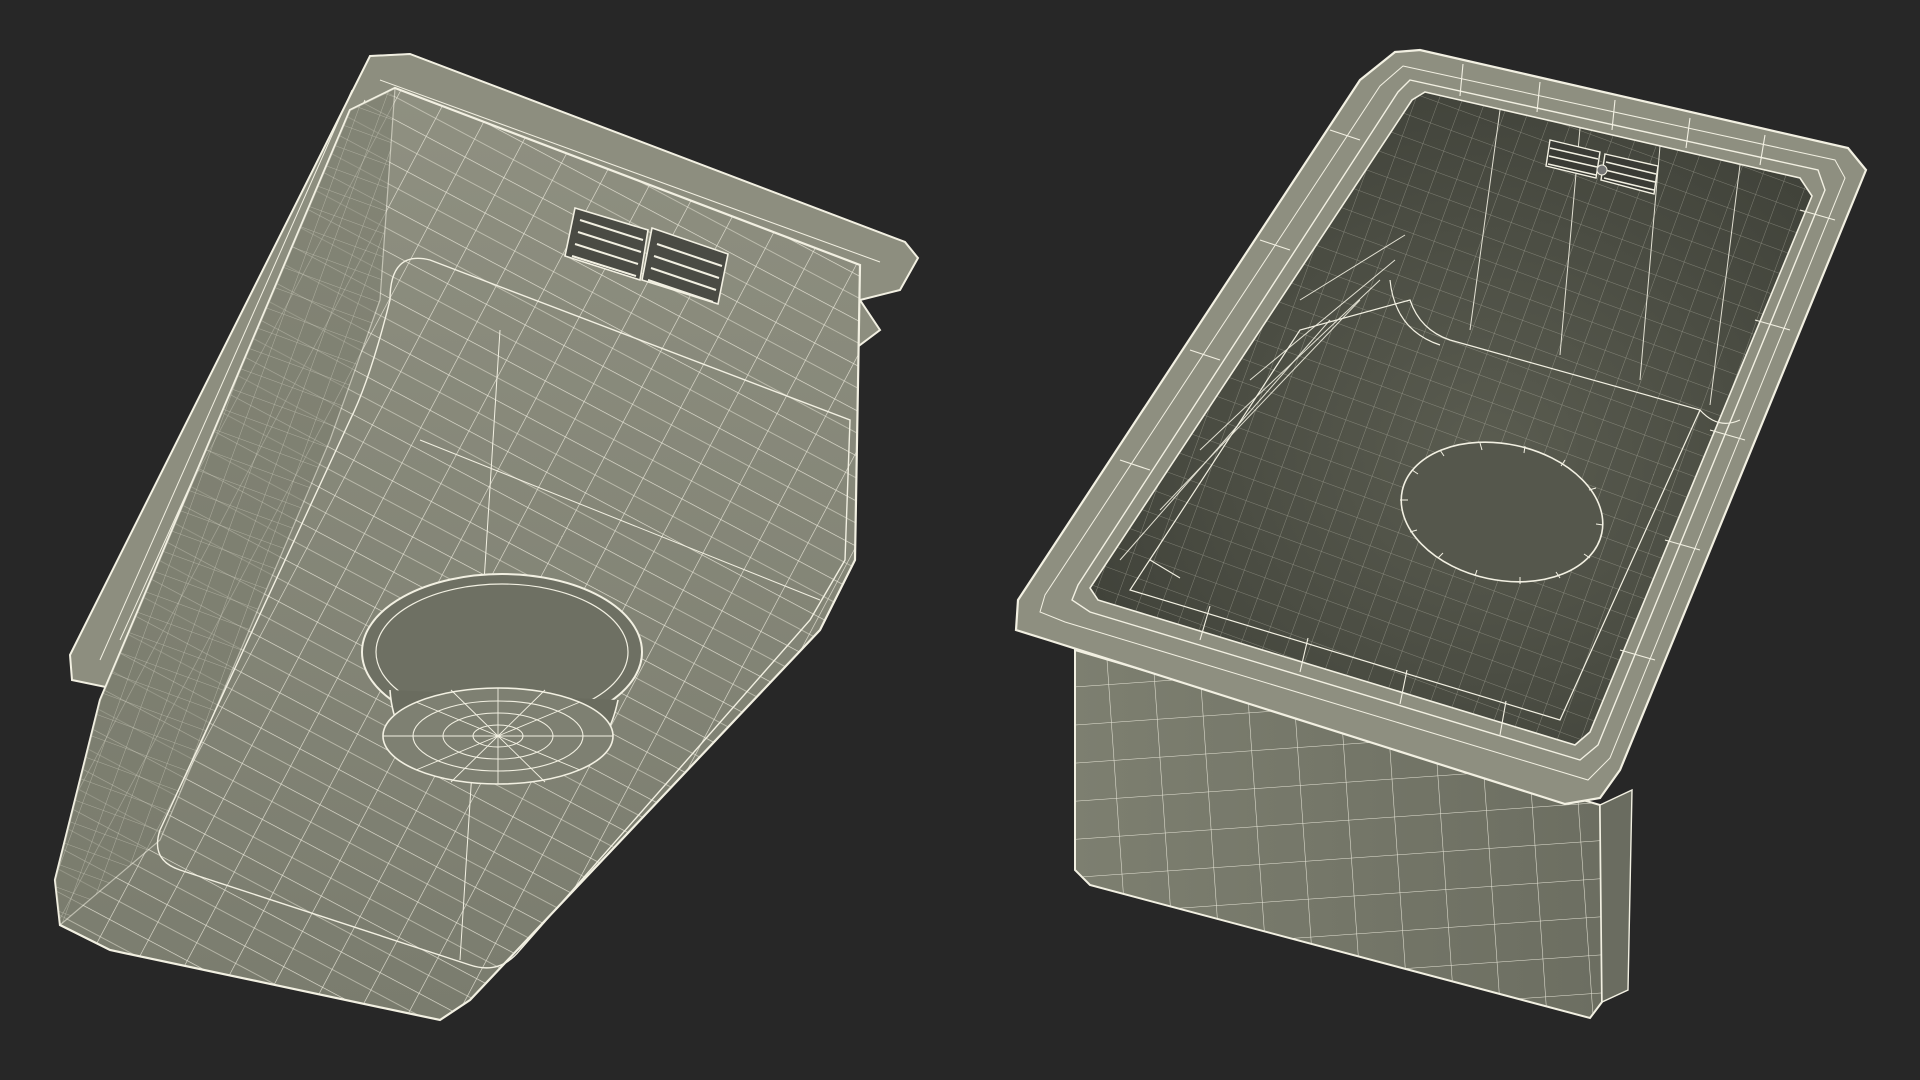 The width and height of the screenshot is (1920, 1080). Describe the element at coordinates (502, 679) in the screenshot. I see `drain-bowl` at that location.